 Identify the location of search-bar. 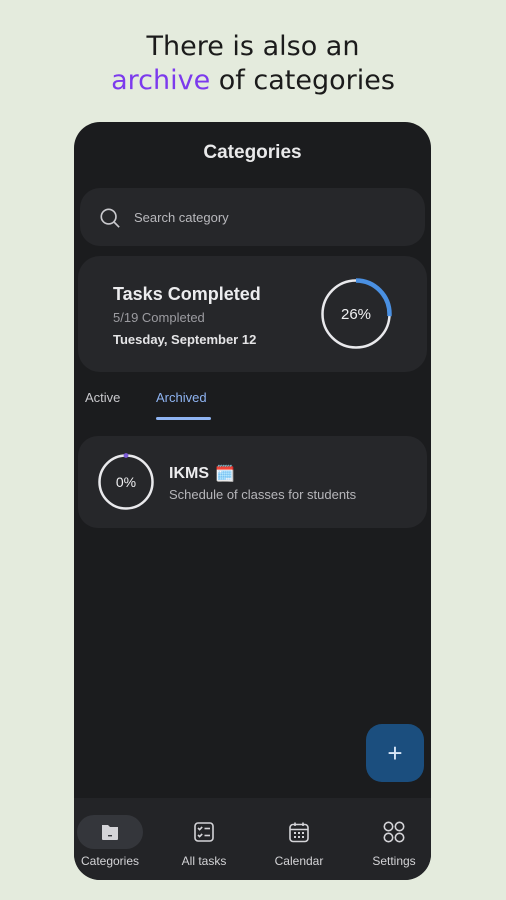
(252, 217).